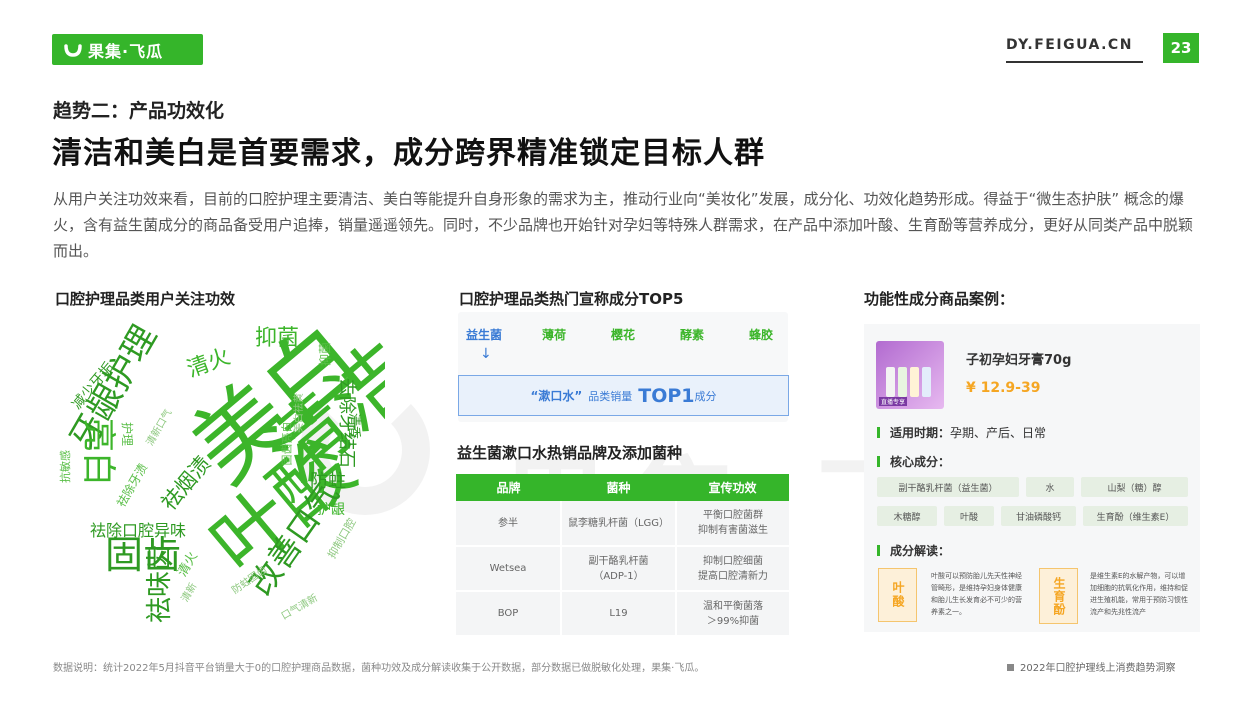 The height and width of the screenshot is (703, 1250). Describe the element at coordinates (1050, 487) in the screenshot. I see `ingredient-chip: 水` at that location.